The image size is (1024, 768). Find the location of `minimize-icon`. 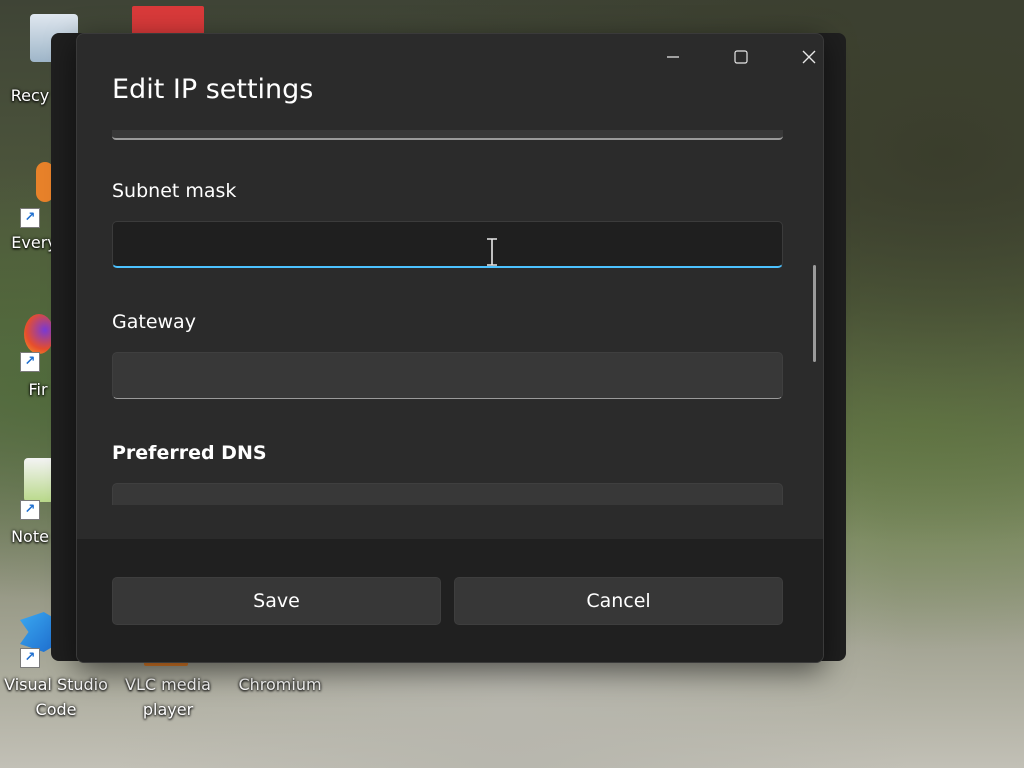

minimize-icon is located at coordinates (673, 57).